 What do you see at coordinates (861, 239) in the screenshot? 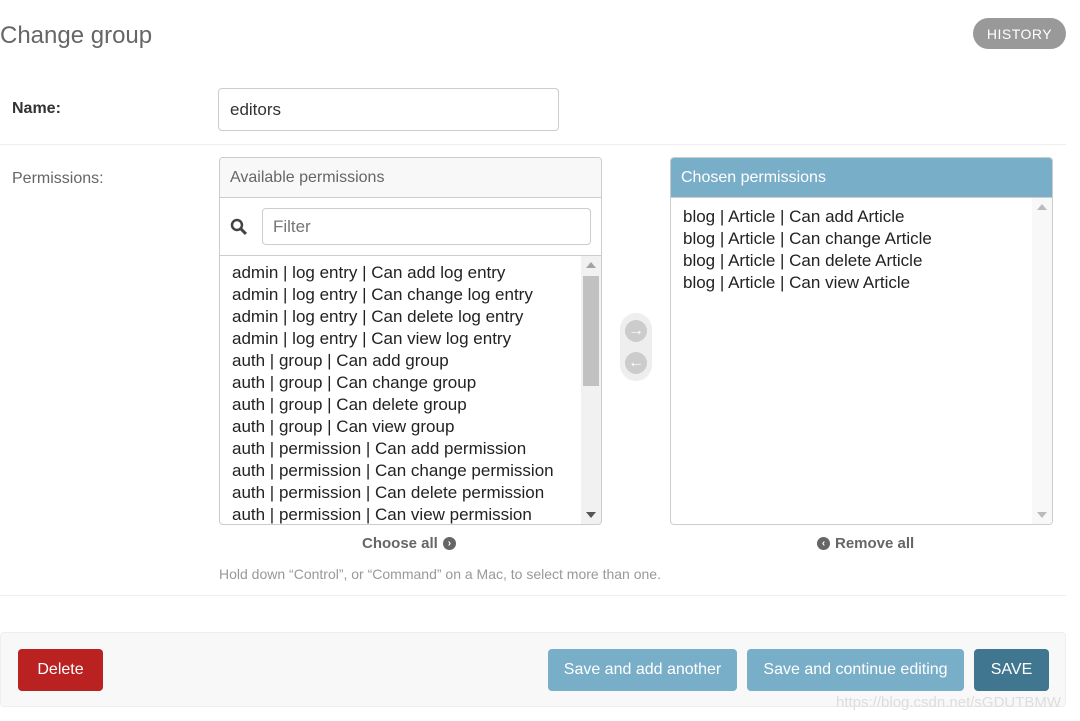
I see `list-item: blog | Article | Can change Article` at bounding box center [861, 239].